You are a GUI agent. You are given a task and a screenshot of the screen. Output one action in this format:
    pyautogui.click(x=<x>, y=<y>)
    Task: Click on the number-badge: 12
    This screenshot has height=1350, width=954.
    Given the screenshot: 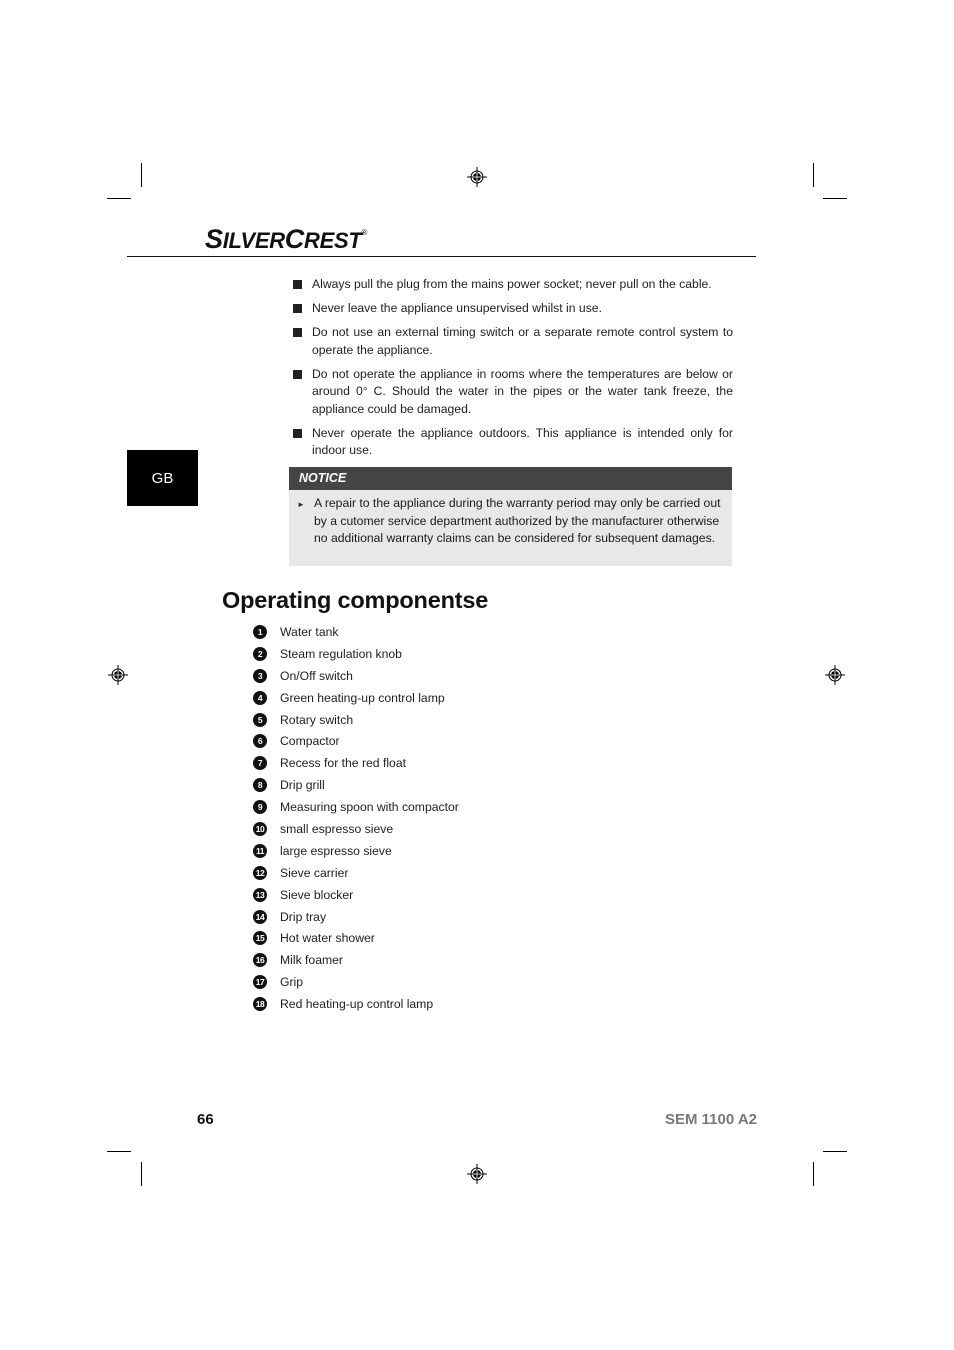 What is the action you would take?
    pyautogui.click(x=260, y=872)
    